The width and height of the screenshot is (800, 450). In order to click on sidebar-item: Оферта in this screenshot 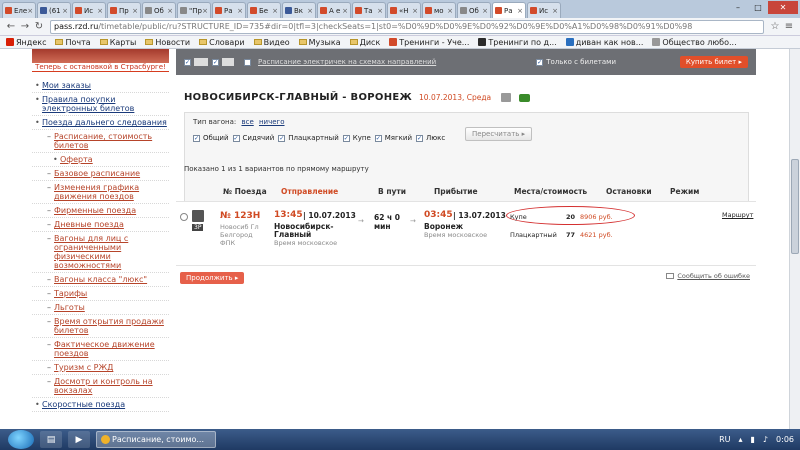, I will do `click(100, 160)`.